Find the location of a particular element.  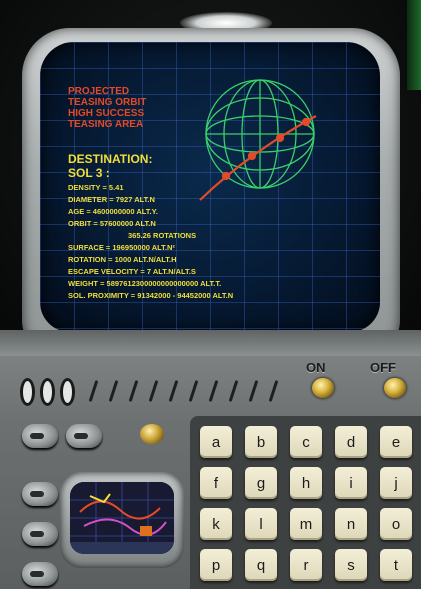

key-n: n is located at coordinates (351, 524).